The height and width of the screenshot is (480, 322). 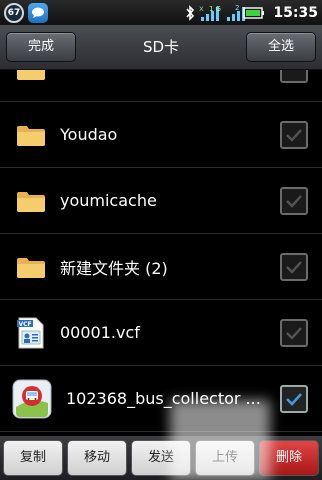 I want to click on bluetooth-icon, so click(x=190, y=12).